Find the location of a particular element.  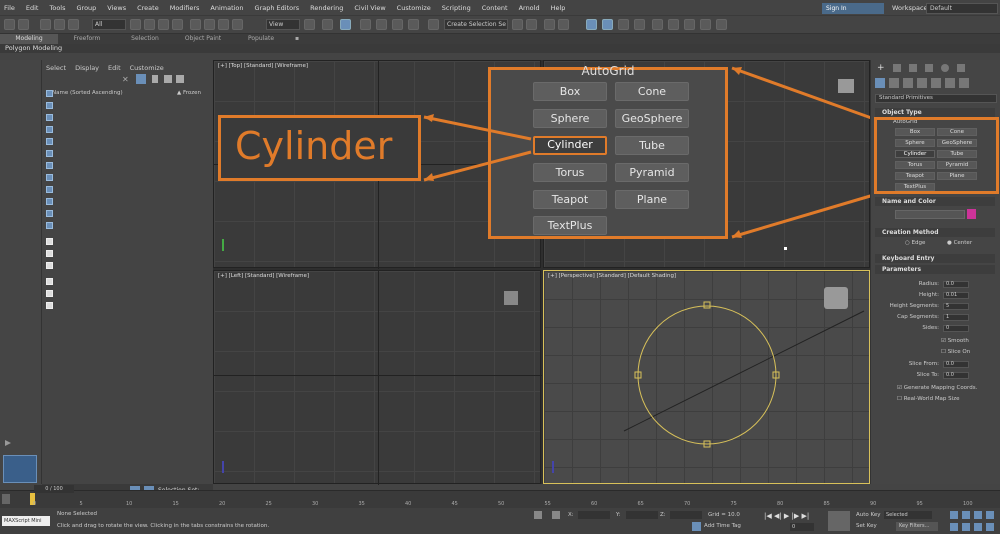

height-input: 0.01 is located at coordinates (956, 295).